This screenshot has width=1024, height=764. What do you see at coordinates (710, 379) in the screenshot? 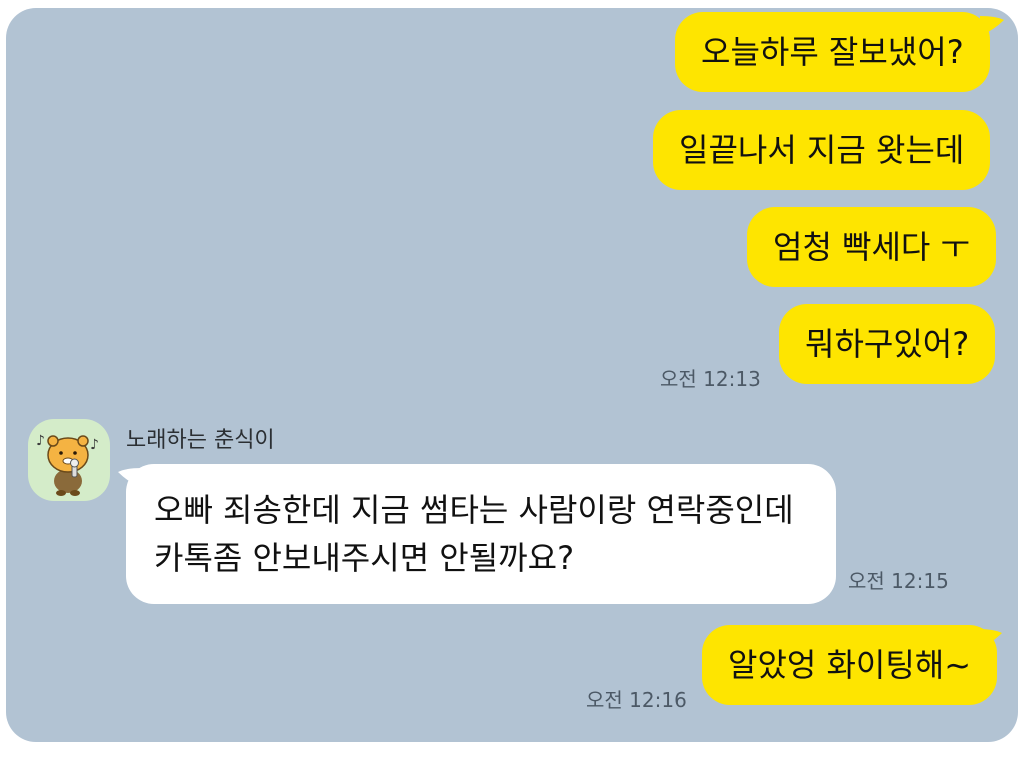
I see `message-timestamp: 오전 12:13` at bounding box center [710, 379].